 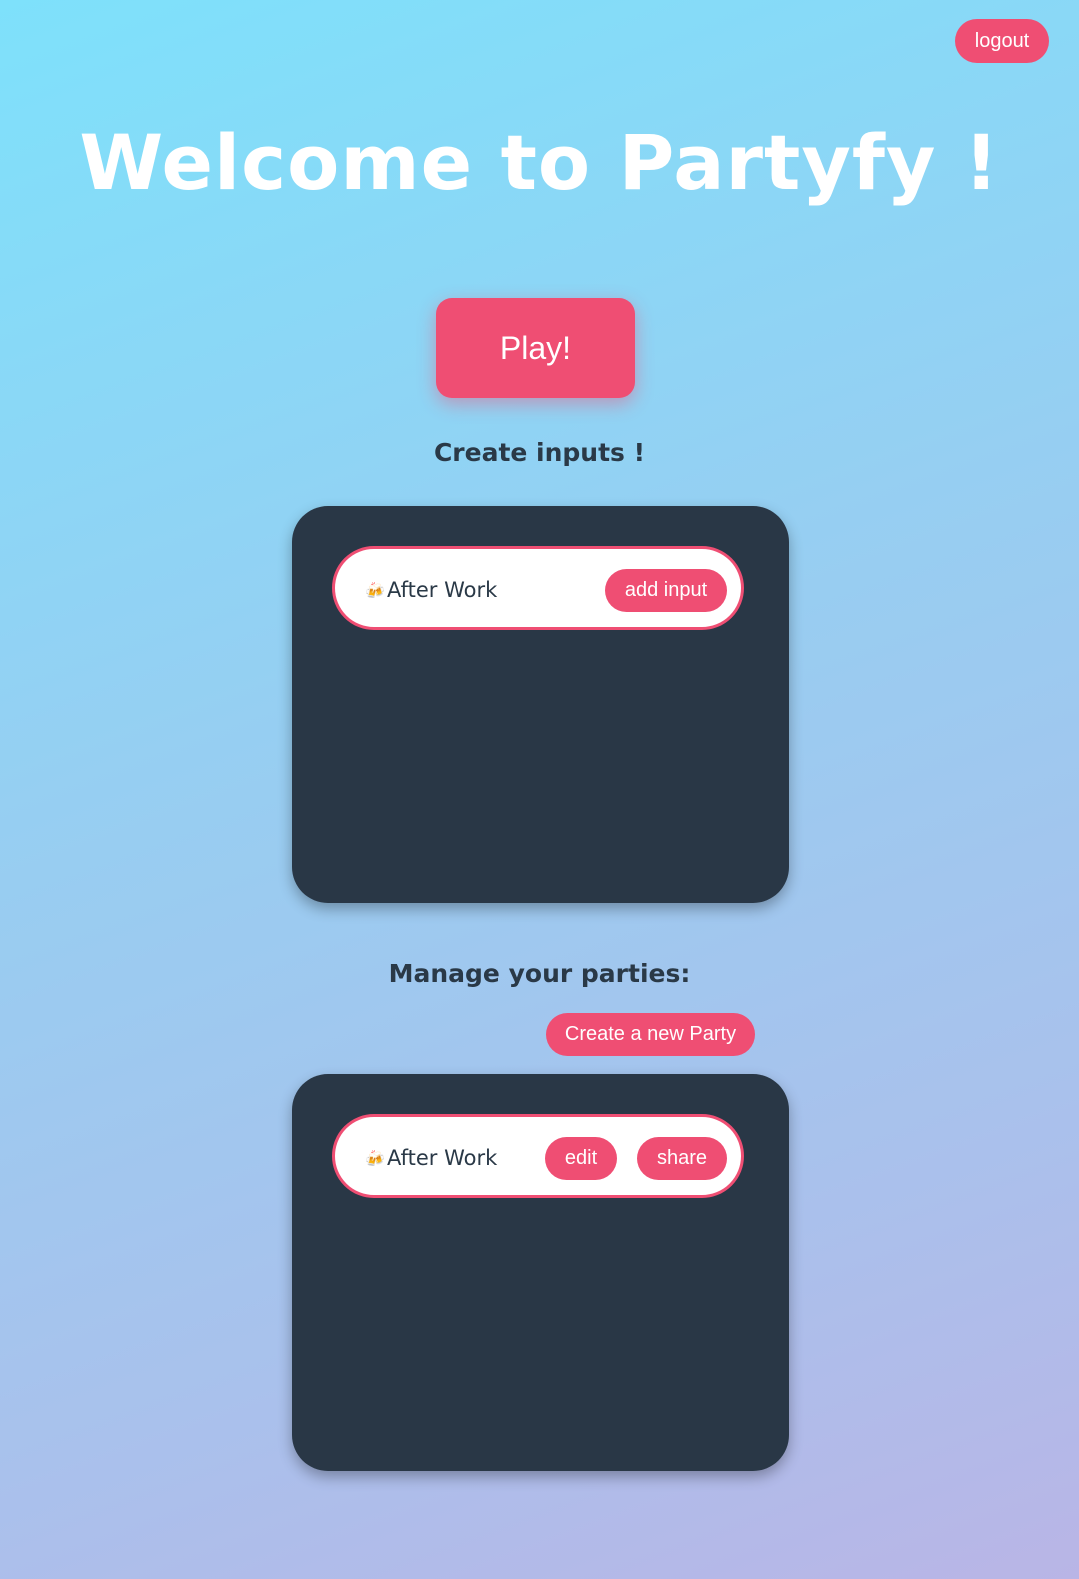 I want to click on add-input-button: add input, so click(x=666, y=590).